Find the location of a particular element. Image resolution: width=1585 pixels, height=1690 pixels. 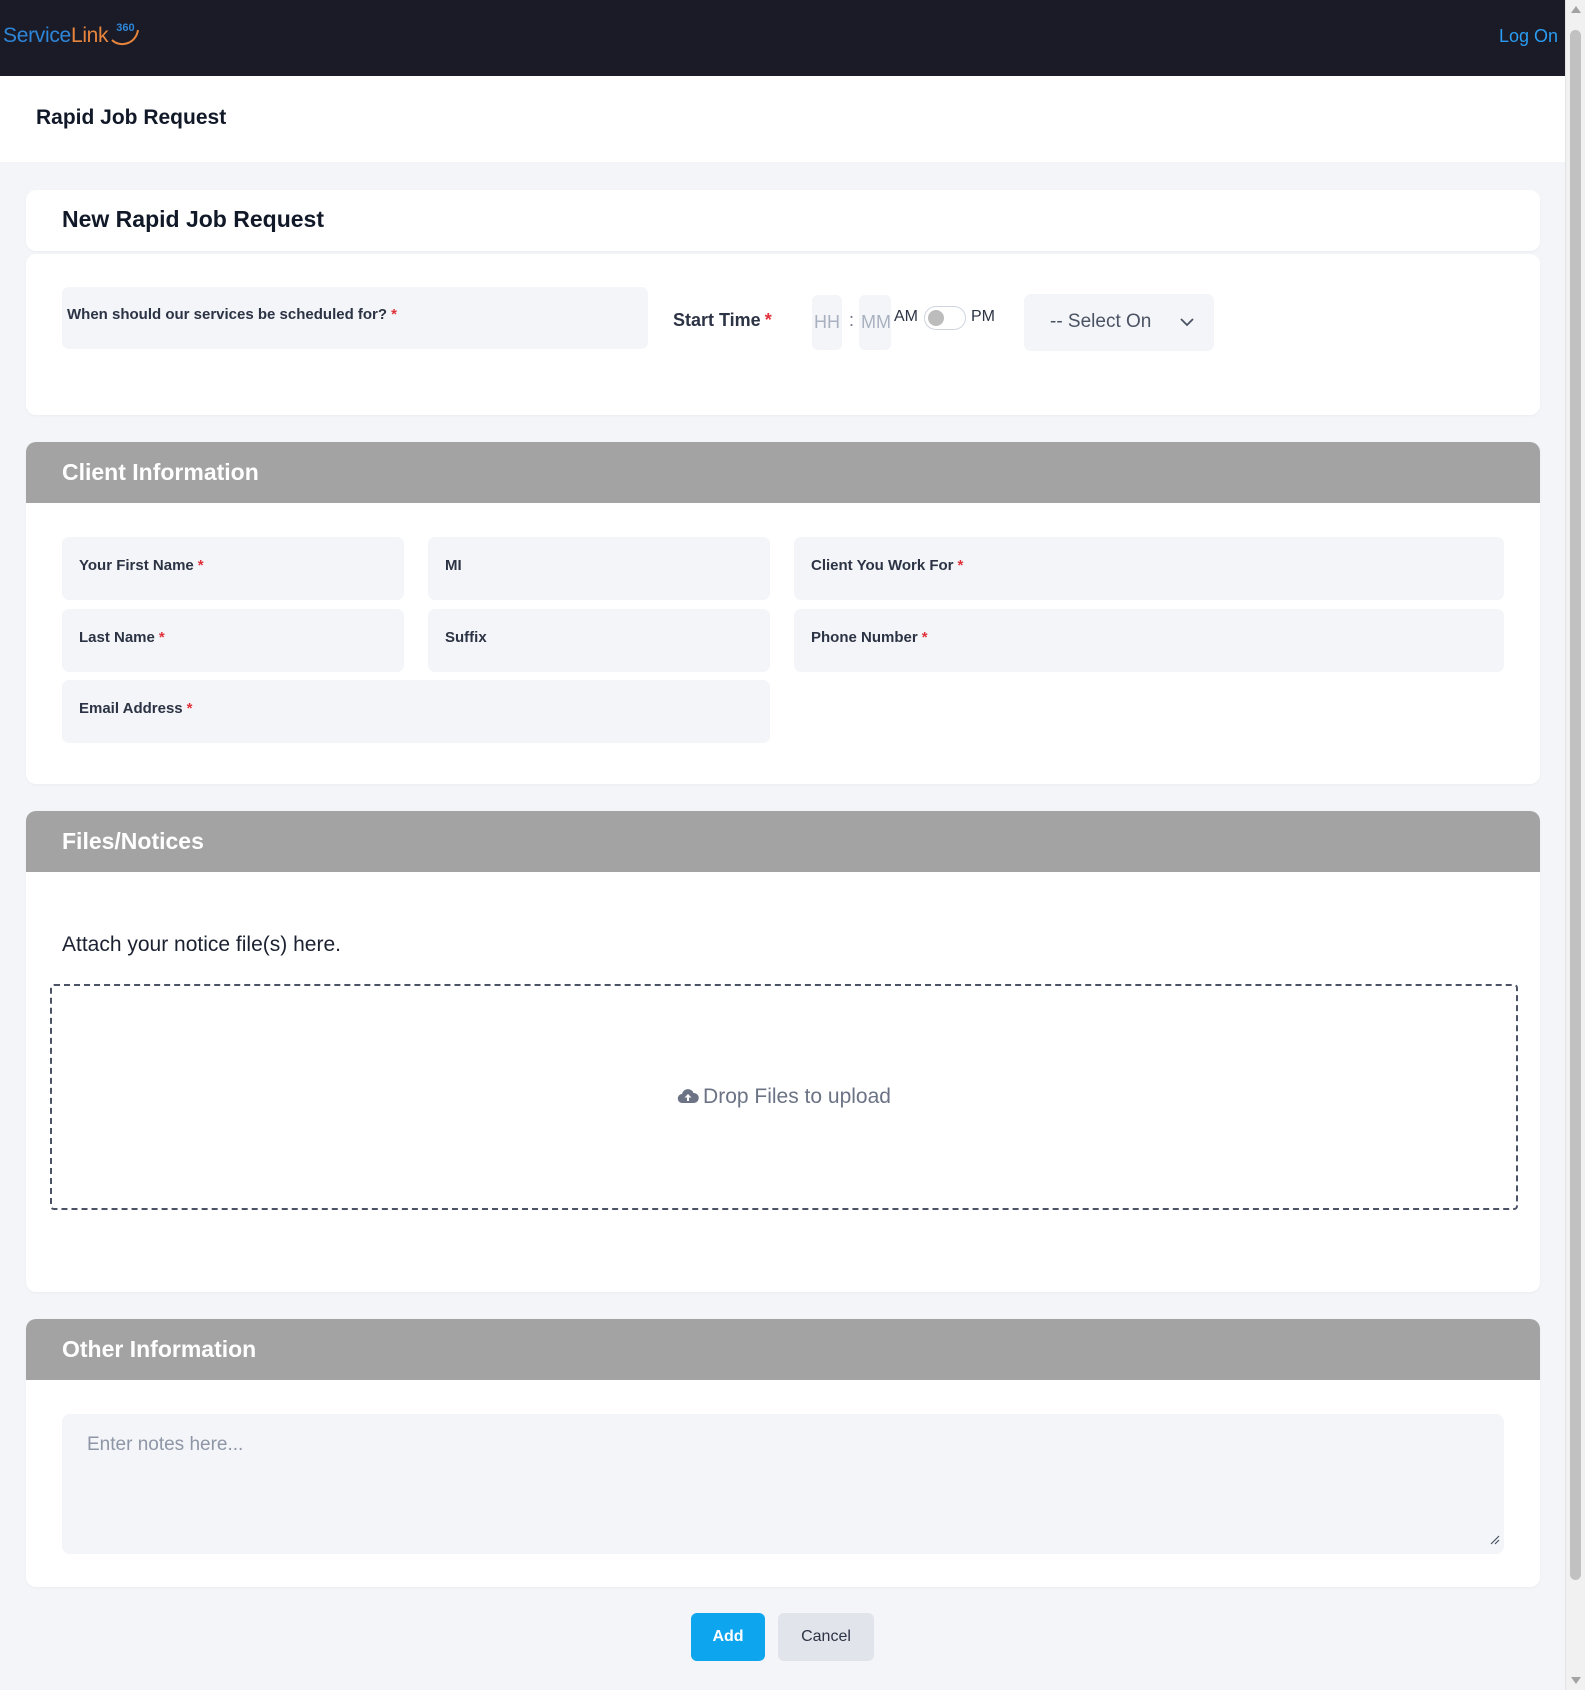

log-on-link: Log On is located at coordinates (1528, 36).